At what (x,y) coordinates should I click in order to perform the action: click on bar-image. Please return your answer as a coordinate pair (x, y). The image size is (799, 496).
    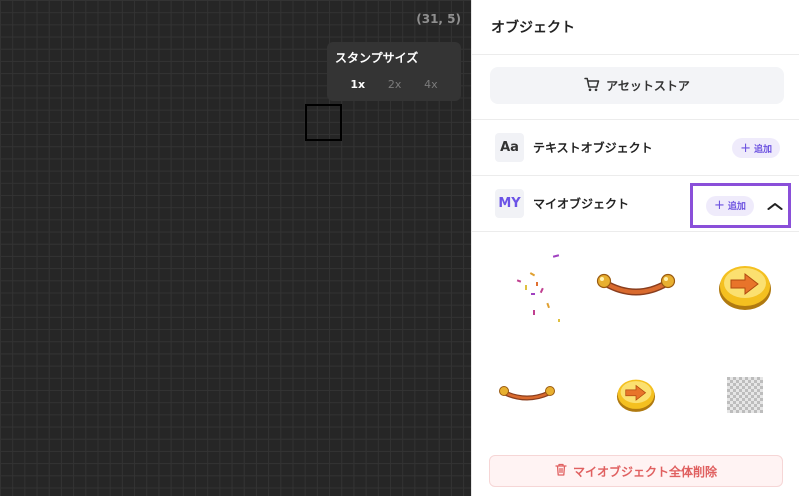
    Looking at the image, I should click on (635, 284).